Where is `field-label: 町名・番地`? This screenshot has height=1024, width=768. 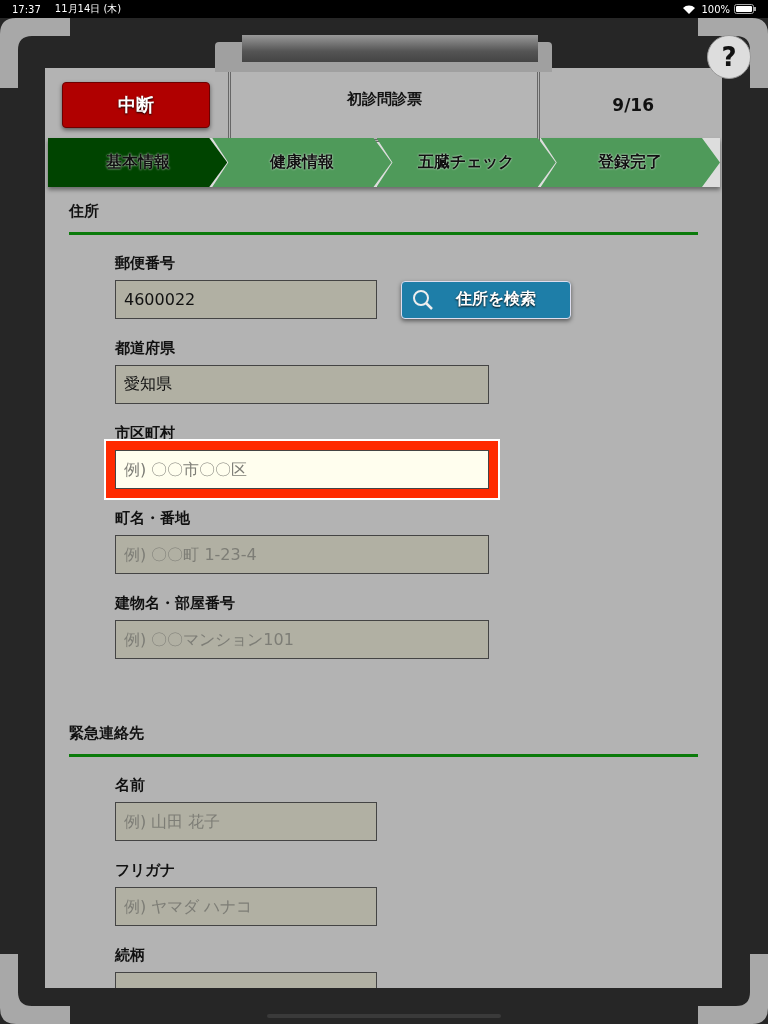
field-label: 町名・番地 is located at coordinates (153, 518).